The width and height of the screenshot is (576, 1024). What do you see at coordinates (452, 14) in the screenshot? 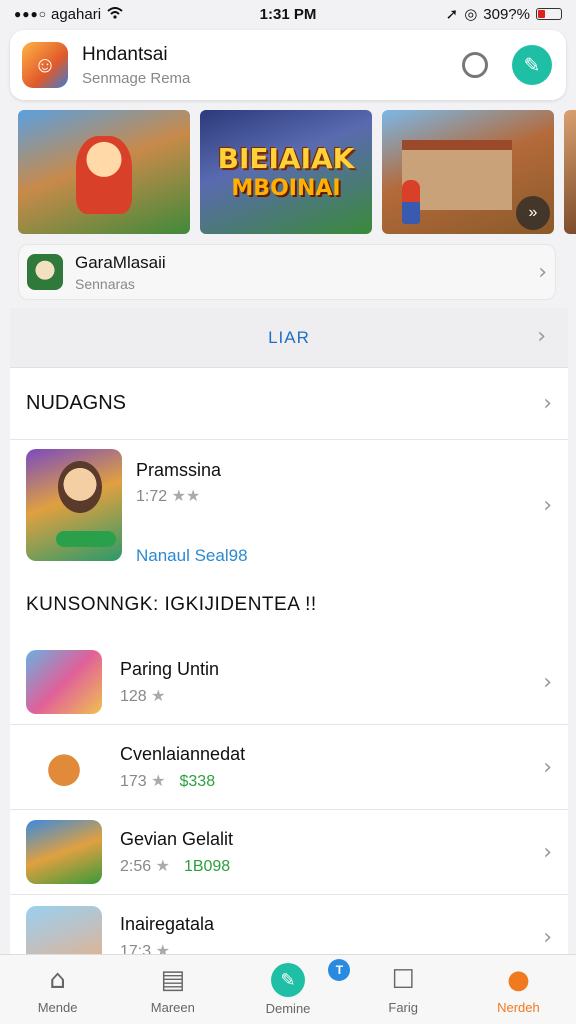
I see `location-arrow-icon: ➚` at bounding box center [452, 14].